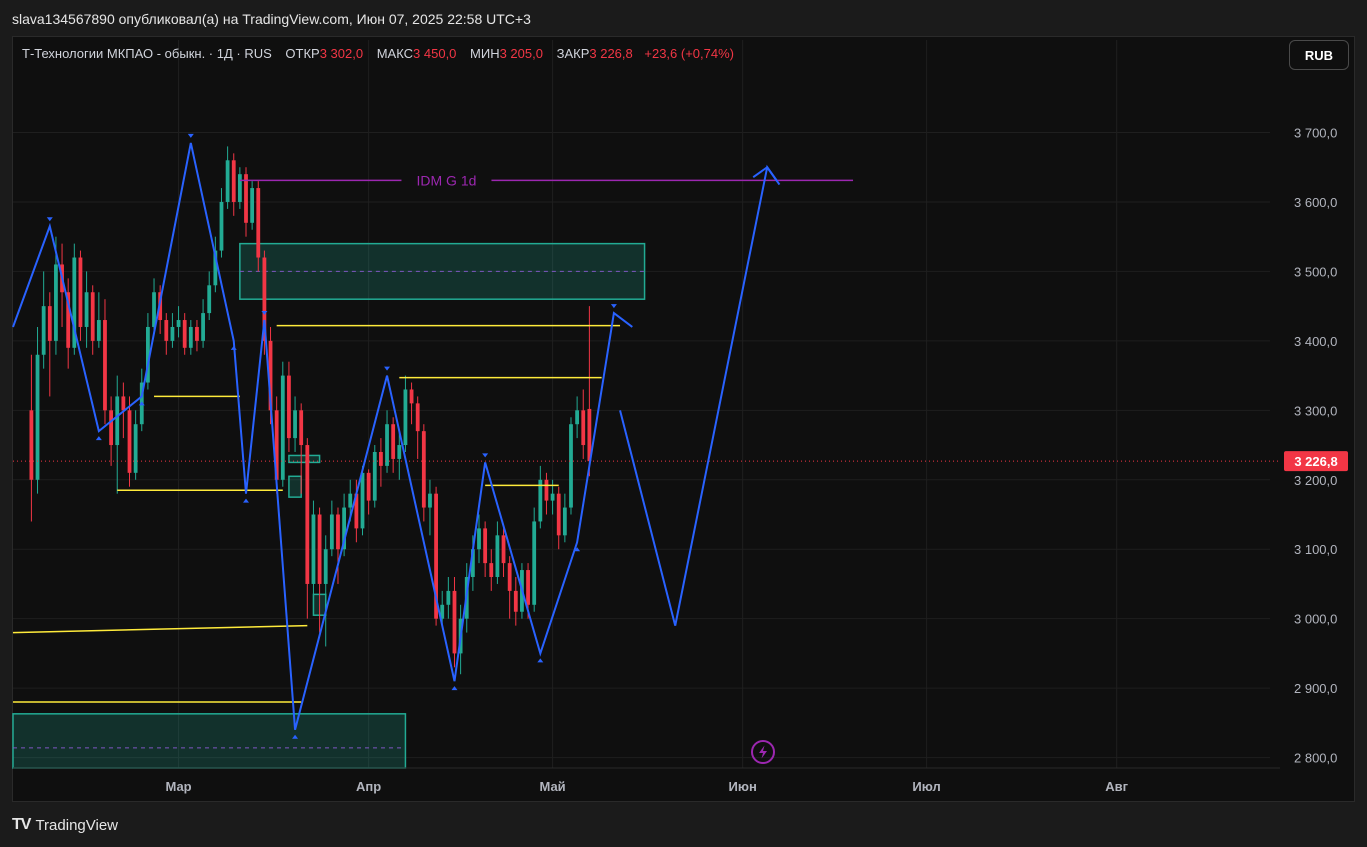  I want to click on lightning-icon, so click(763, 752).